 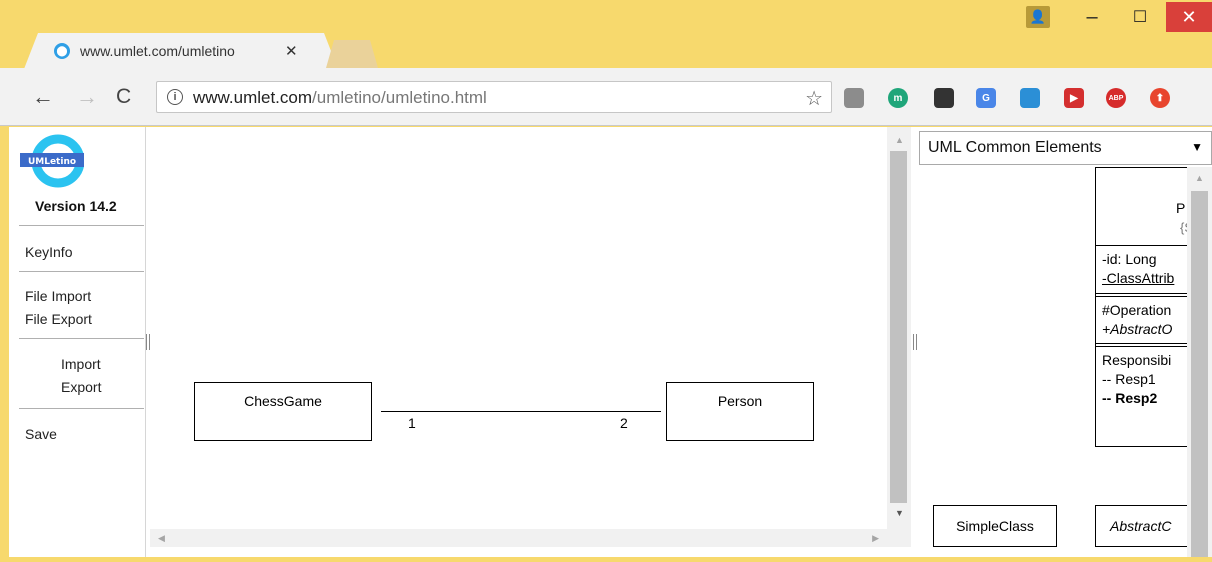 I want to click on umletino-logo: UMLetino, so click(x=52, y=161).